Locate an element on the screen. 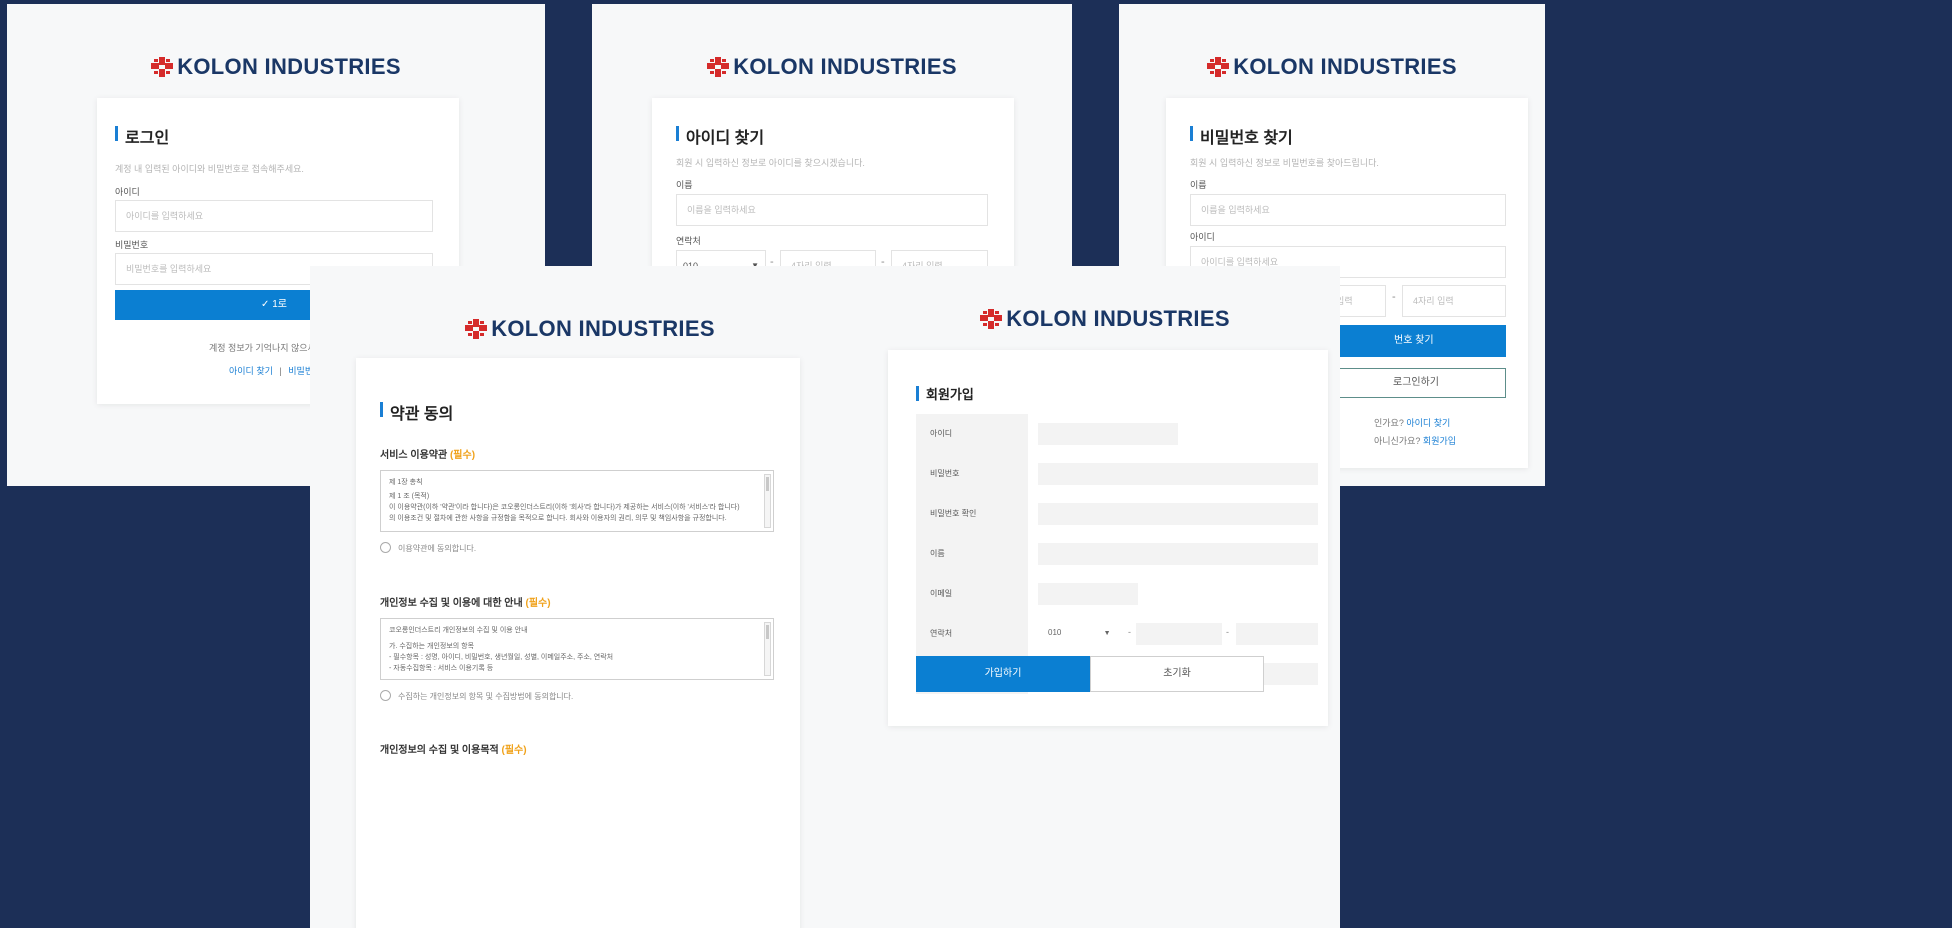  signup-row-id: 아이디 is located at coordinates (1117, 434).